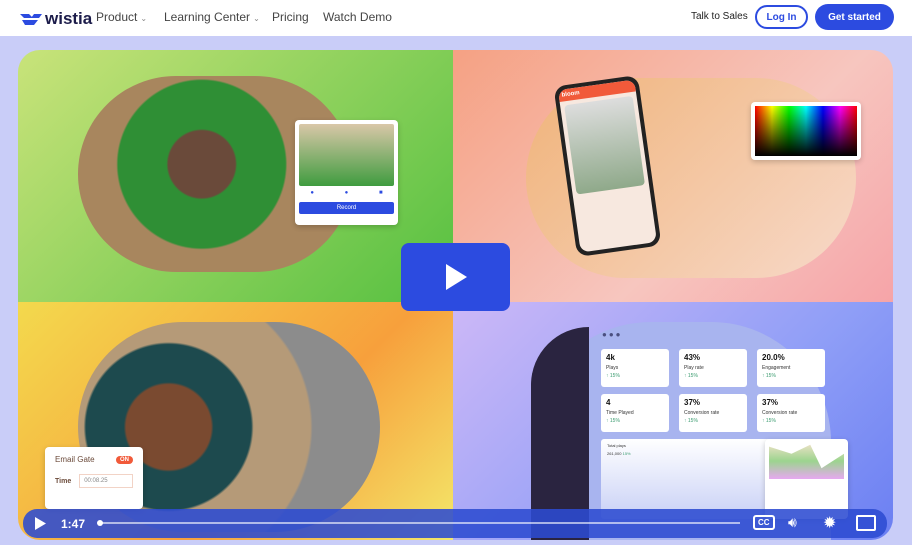 This screenshot has height=545, width=912. I want to click on stat-card: 4 Time Played ↑ 15%, so click(635, 413).